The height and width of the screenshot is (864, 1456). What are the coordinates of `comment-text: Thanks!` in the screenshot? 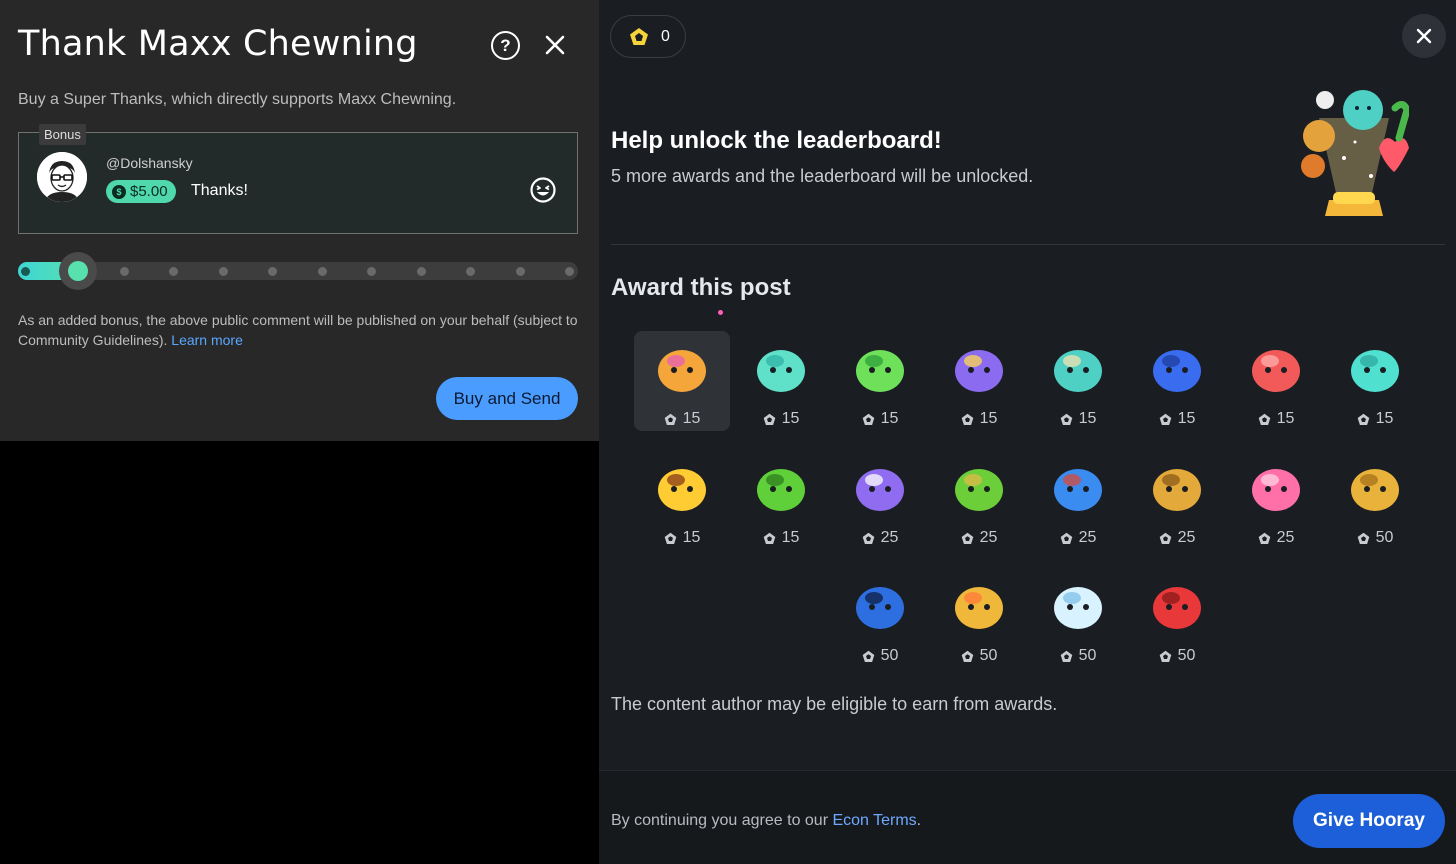 It's located at (219, 191).